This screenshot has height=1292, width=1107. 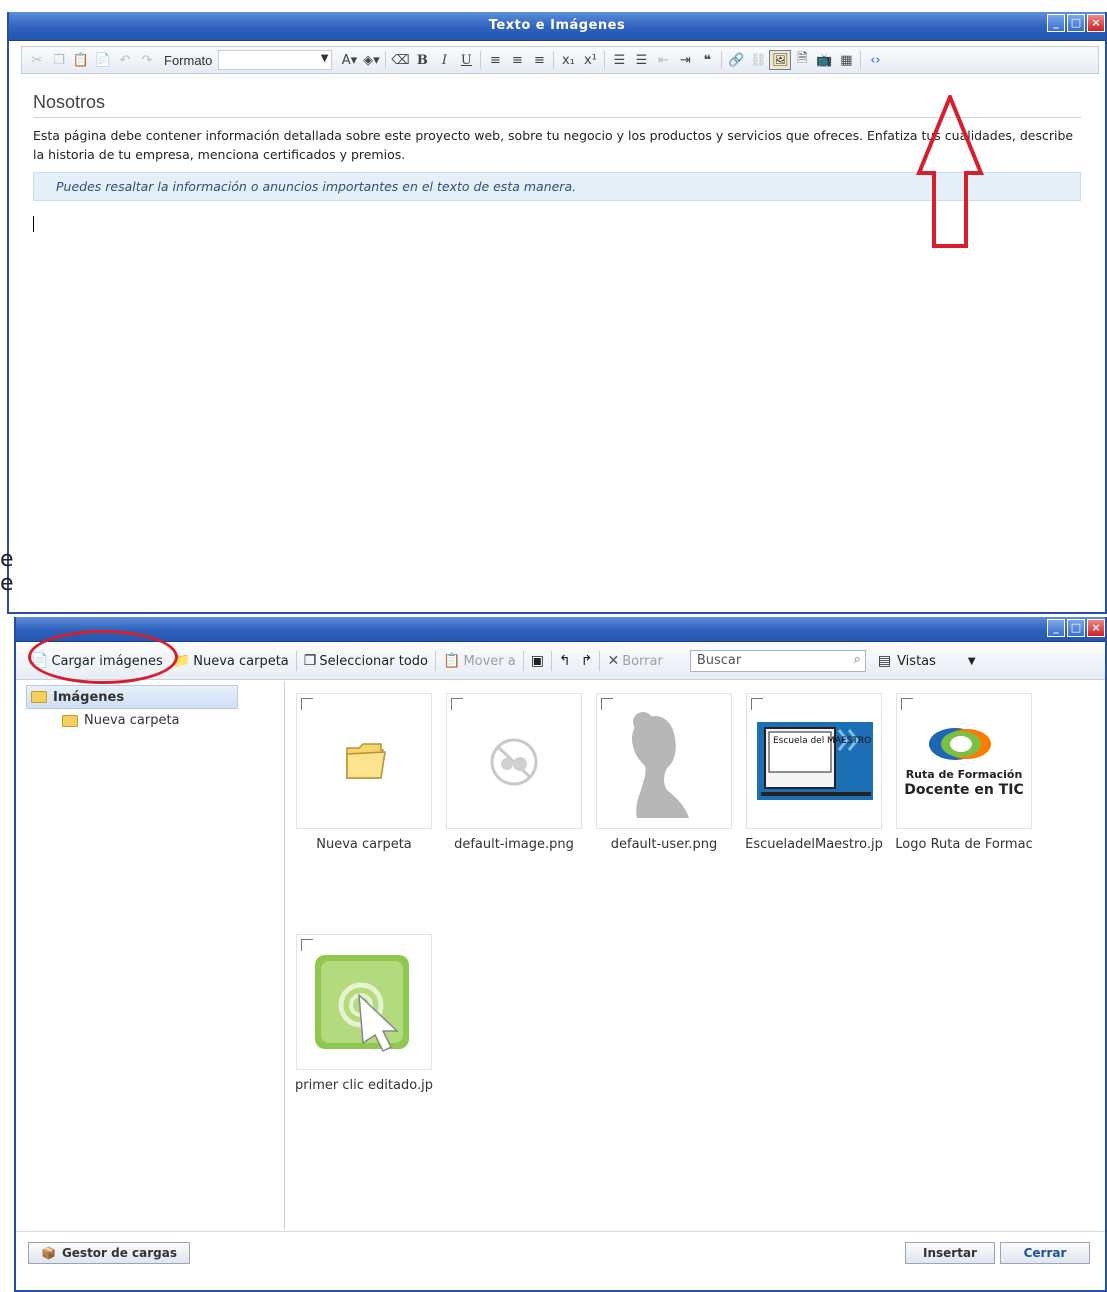 What do you see at coordinates (590, 60) in the screenshot?
I see `superscript-icon: x¹` at bounding box center [590, 60].